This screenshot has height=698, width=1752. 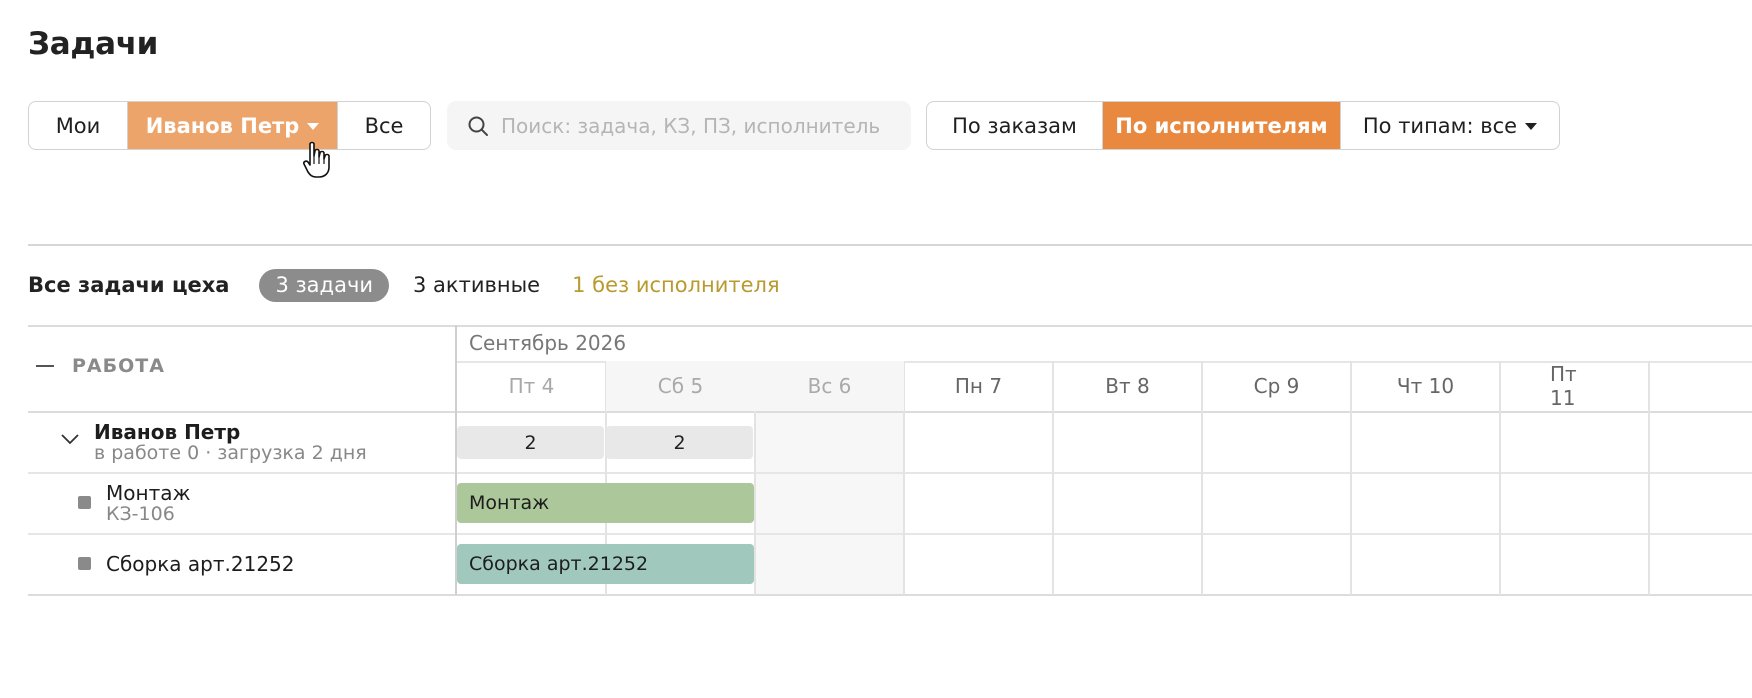 I want to click on group-by-orders-button: По заказам, so click(x=1015, y=125).